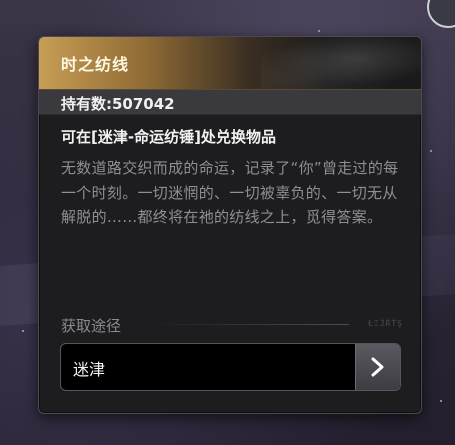 The height and width of the screenshot is (445, 455). I want to click on acquire-source-button: 迷津, so click(230, 367).